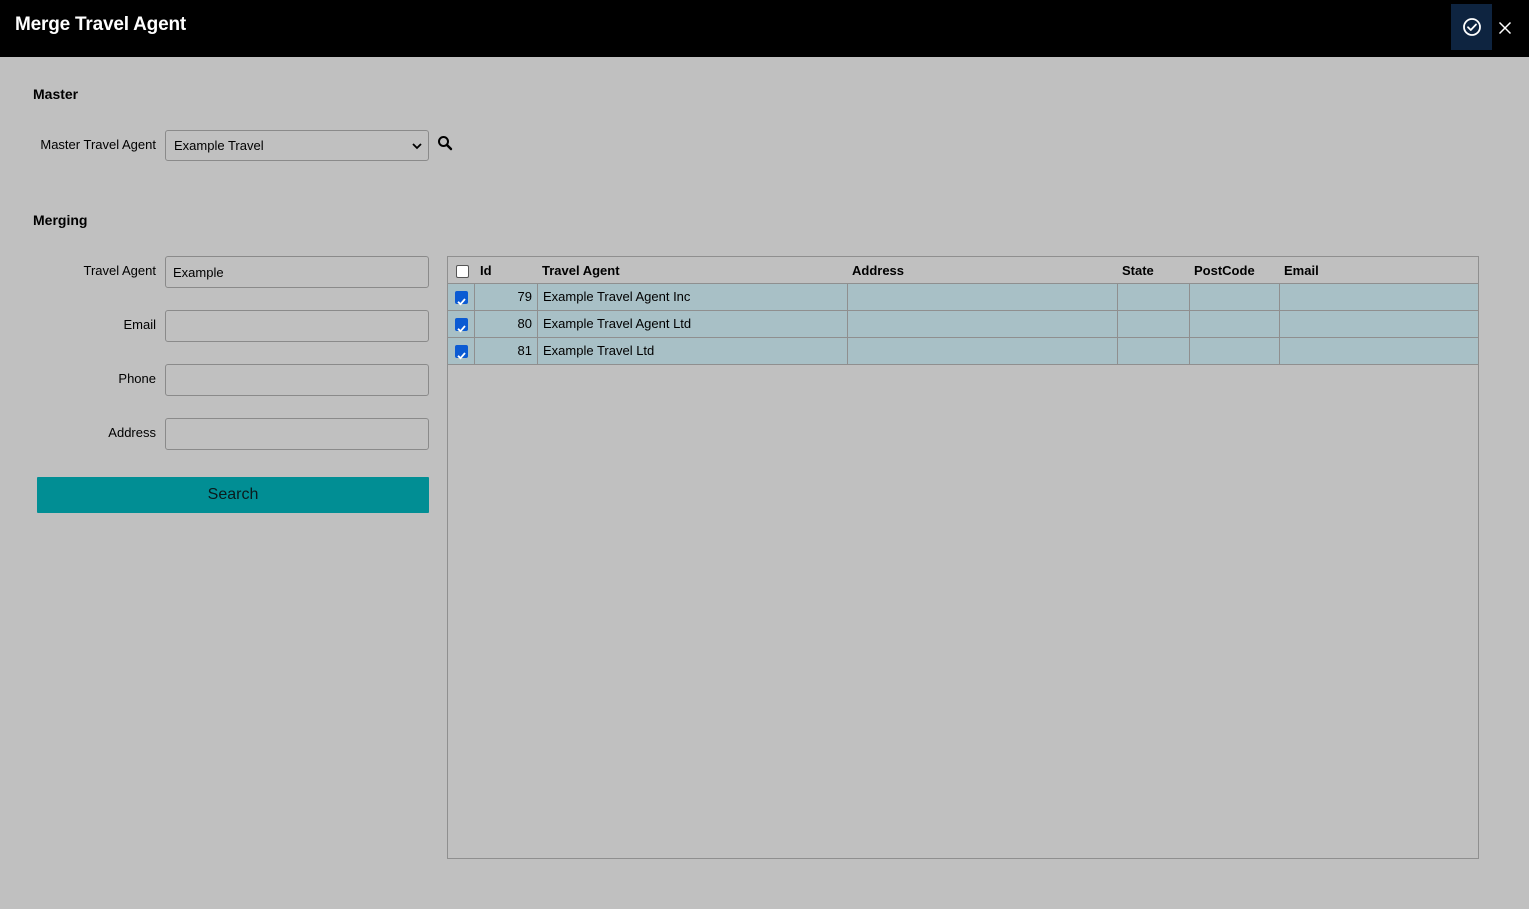  I want to click on header-travel-agent: Travel Agent, so click(581, 270).